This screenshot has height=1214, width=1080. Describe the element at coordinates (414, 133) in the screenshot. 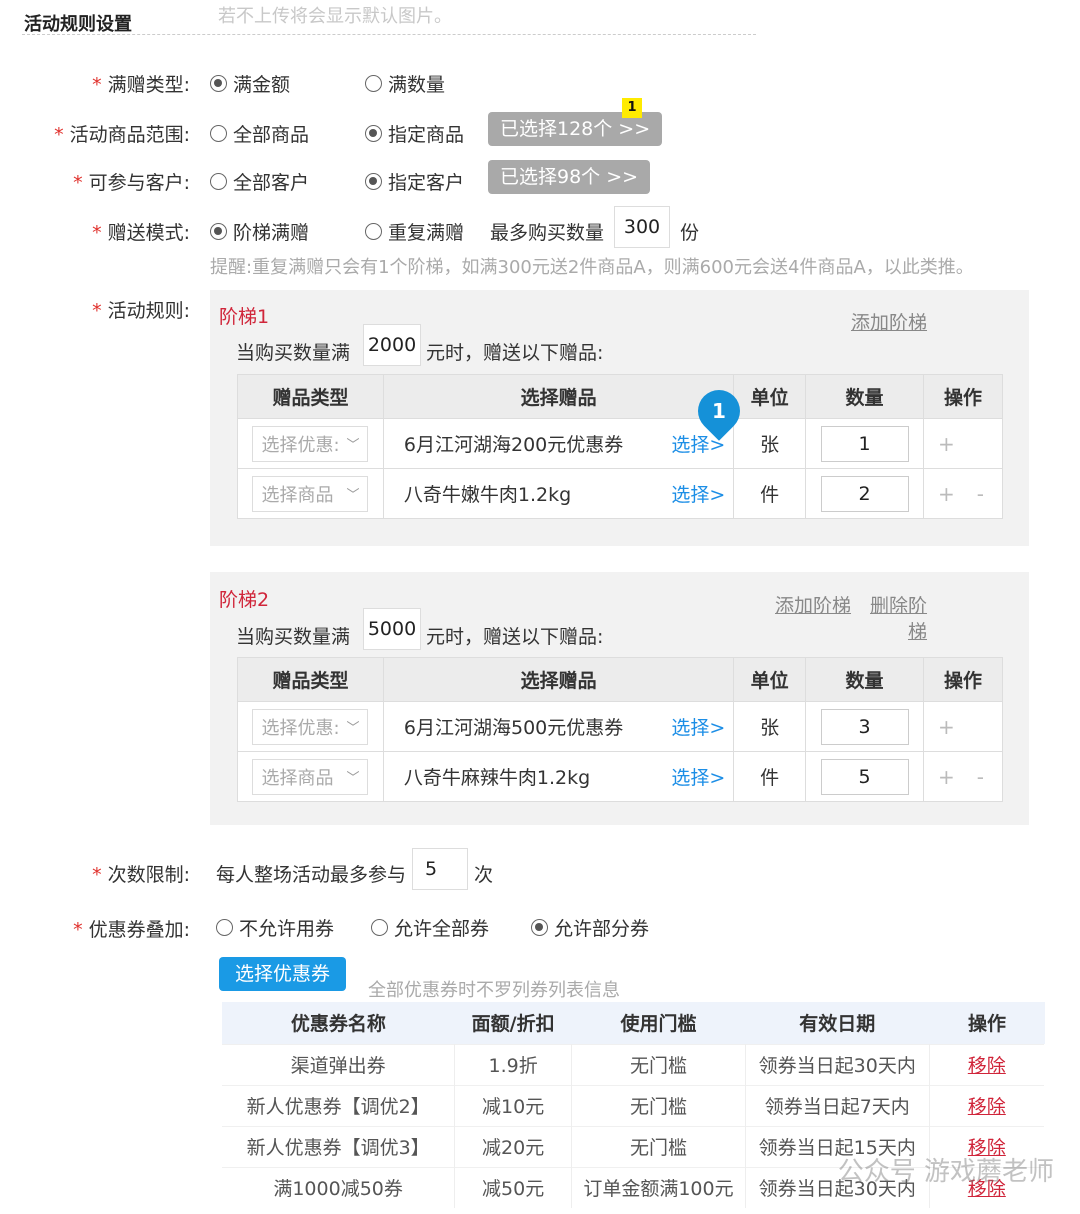

I see `radio-specified-products: 指定商品` at that location.